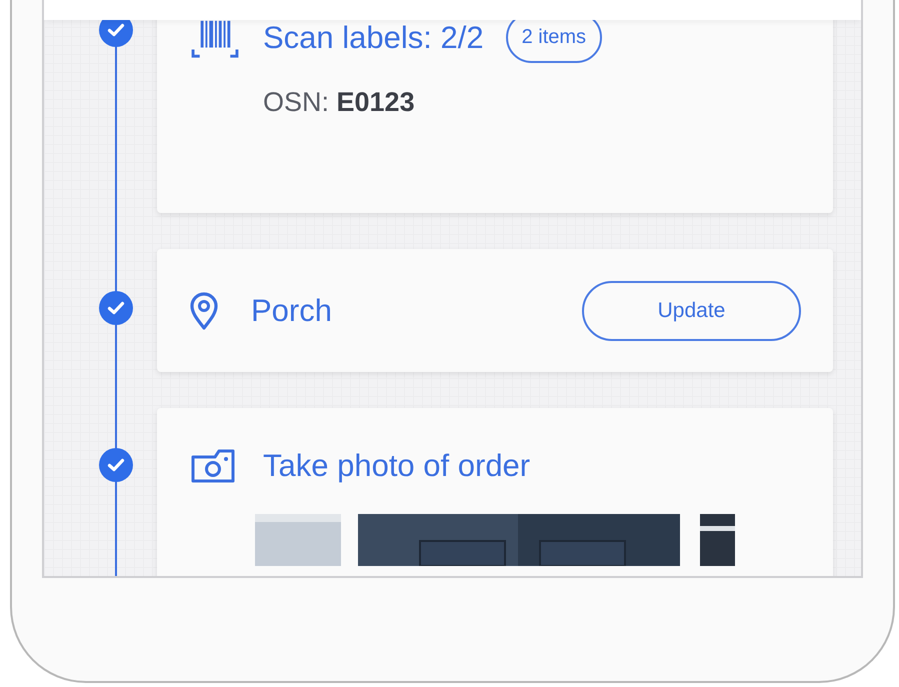 This screenshot has width=899, height=687. What do you see at coordinates (373, 38) in the screenshot?
I see `step-title: Scan labels: 2/2` at bounding box center [373, 38].